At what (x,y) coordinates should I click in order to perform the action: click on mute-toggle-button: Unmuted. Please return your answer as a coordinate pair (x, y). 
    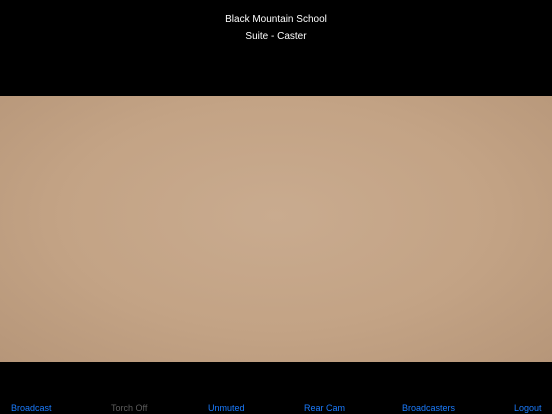
    Looking at the image, I should click on (226, 408).